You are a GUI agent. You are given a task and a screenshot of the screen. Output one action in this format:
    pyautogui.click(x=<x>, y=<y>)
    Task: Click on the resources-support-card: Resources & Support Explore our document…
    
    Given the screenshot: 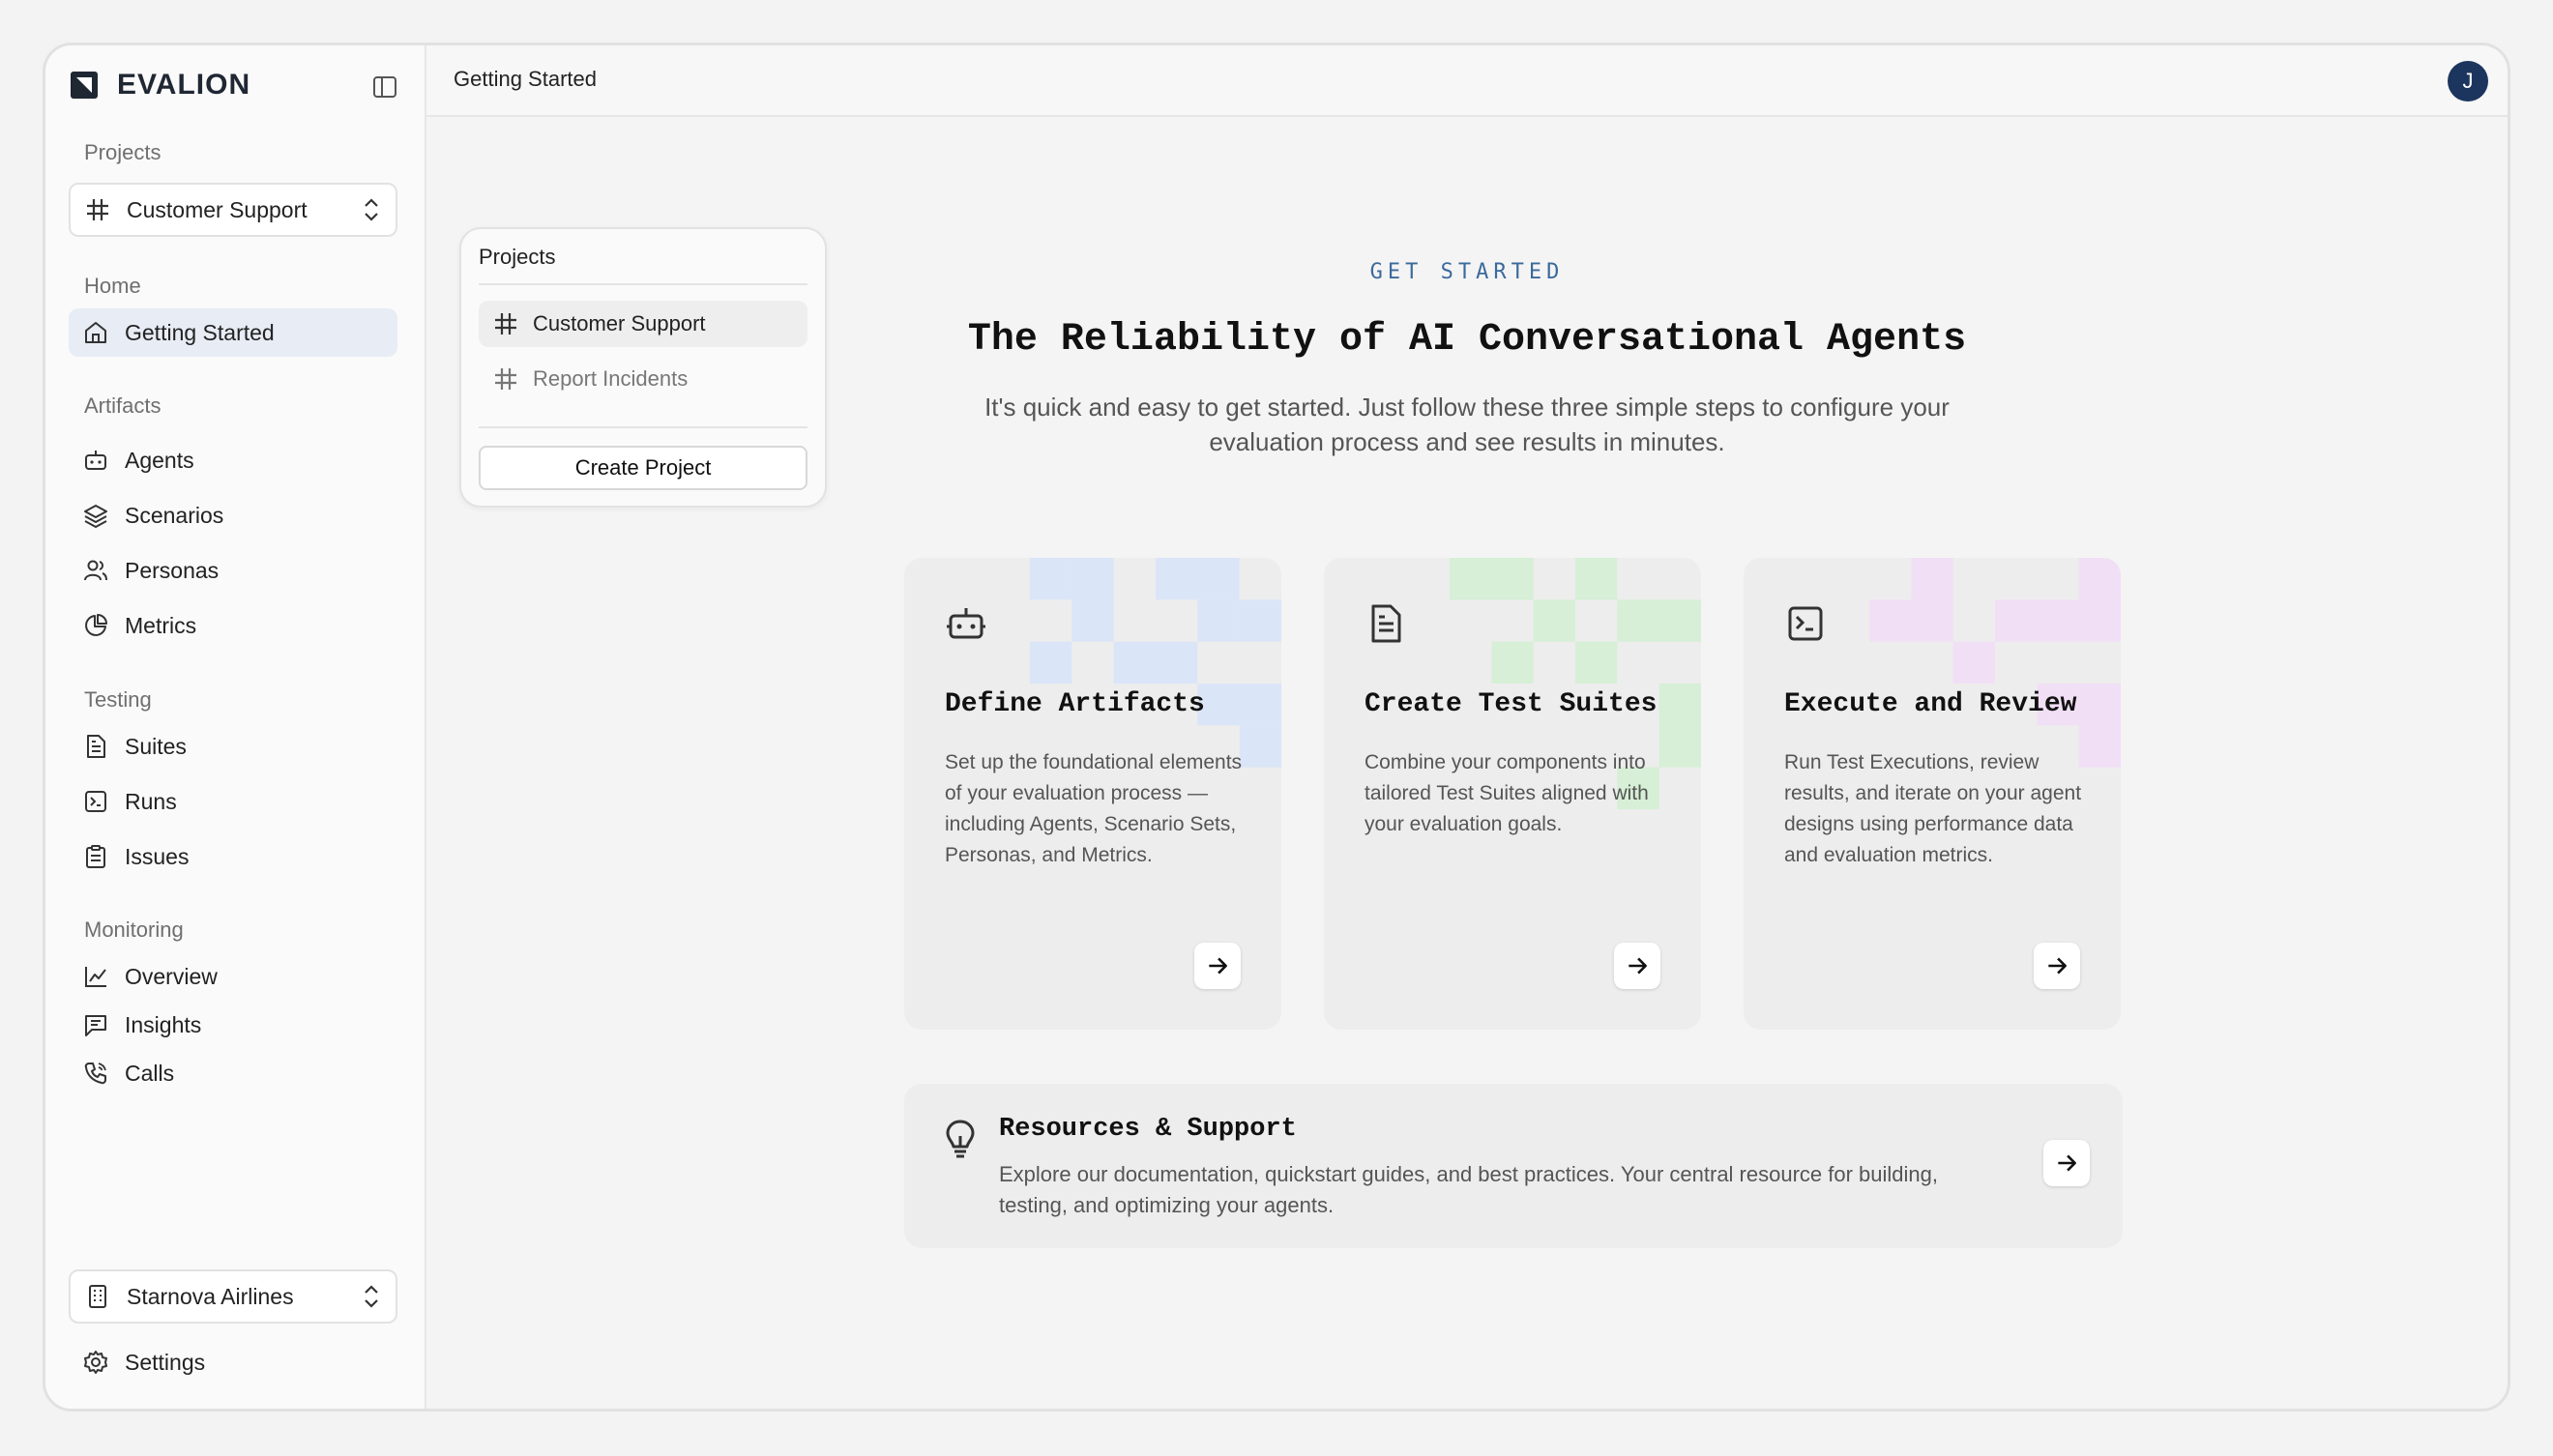 What is the action you would take?
    pyautogui.click(x=1513, y=1166)
    